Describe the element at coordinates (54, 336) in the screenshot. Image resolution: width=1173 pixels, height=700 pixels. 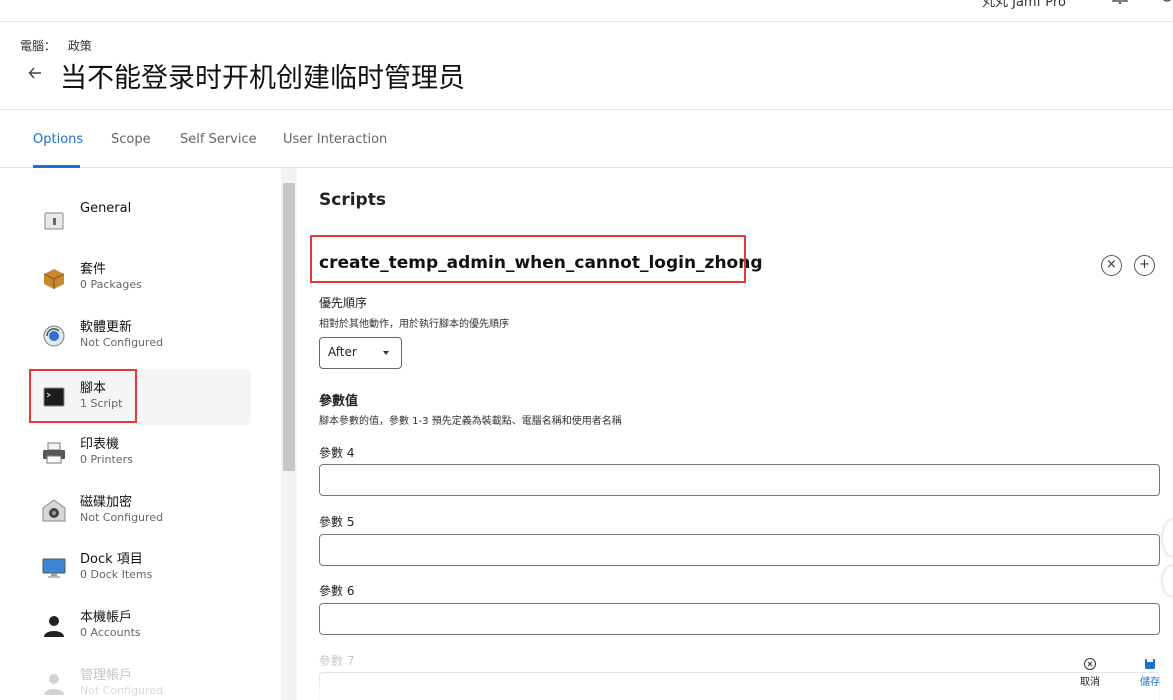
I see `software-update-icon` at that location.